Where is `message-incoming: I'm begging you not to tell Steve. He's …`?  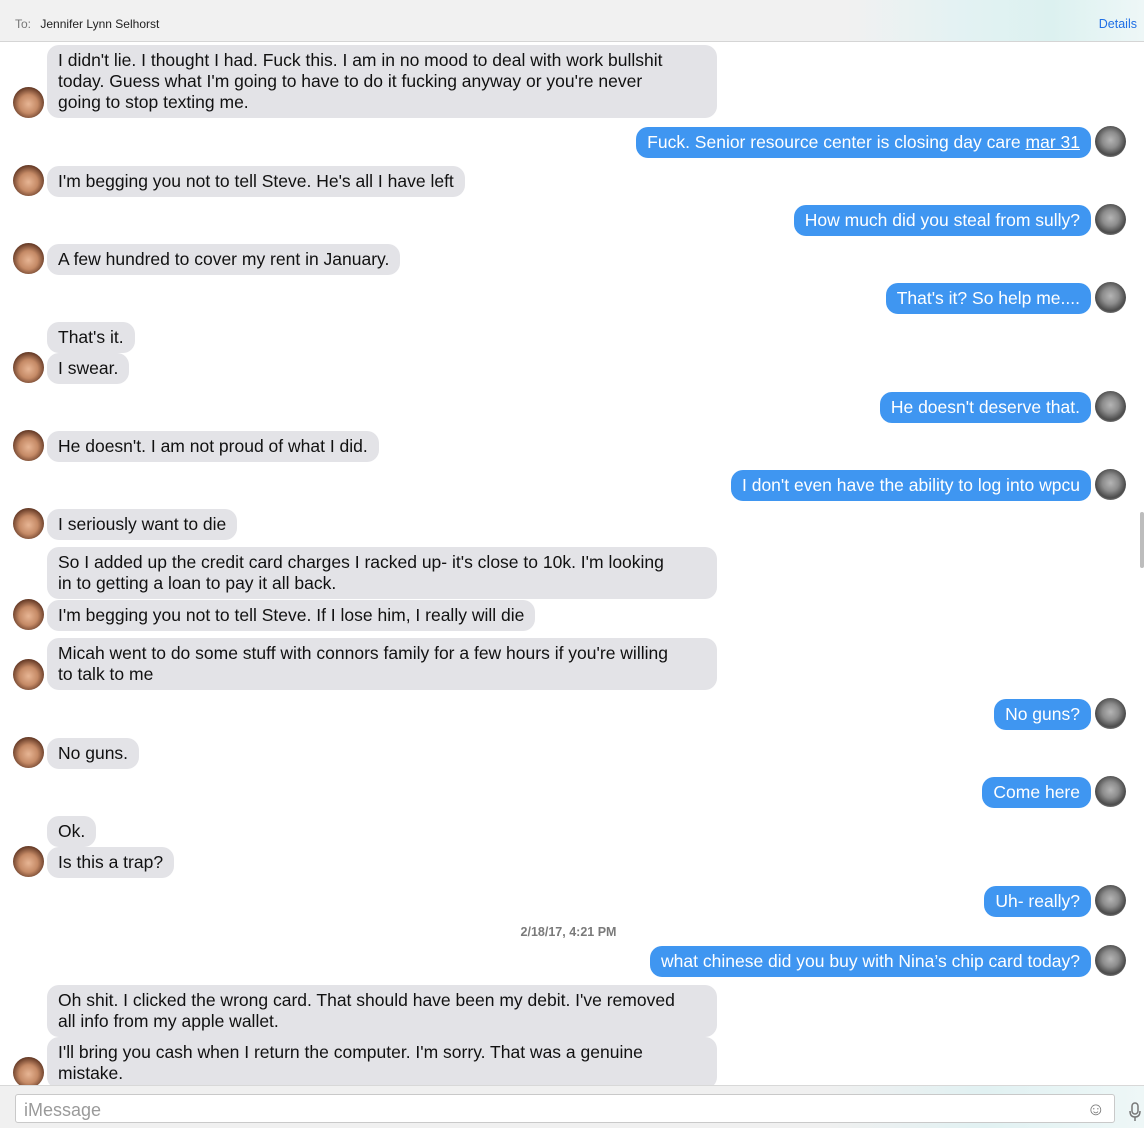 message-incoming: I'm begging you not to tell Steve. He's … is located at coordinates (256, 181).